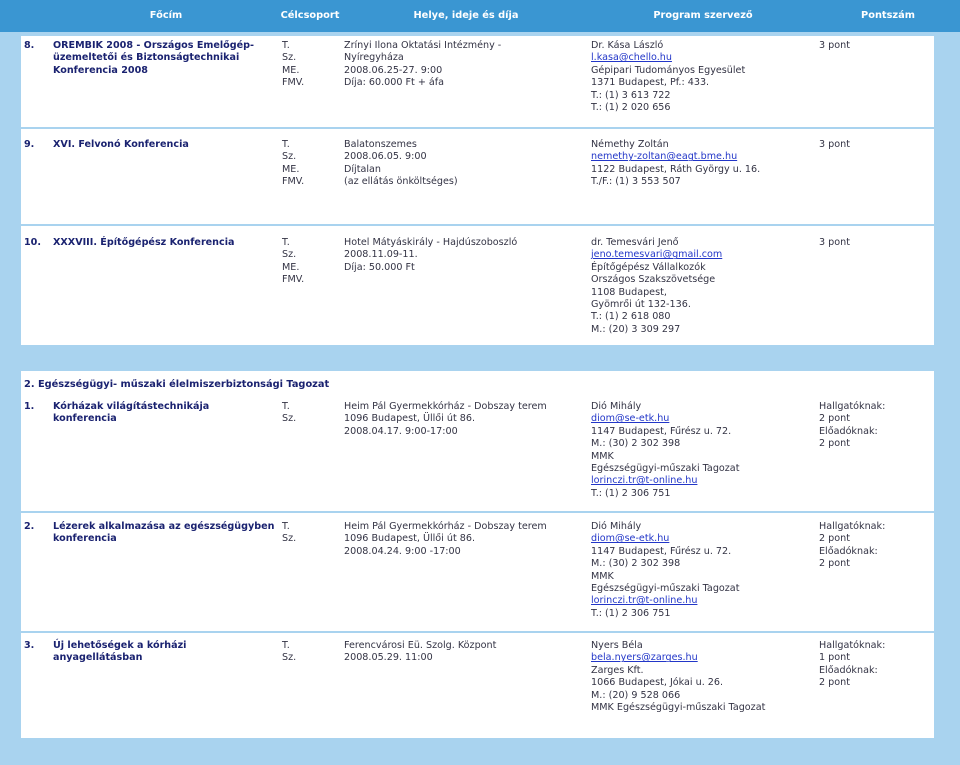  Describe the element at coordinates (641, 305) in the screenshot. I see `event-organizer-line: Gyömrői út 132-136.` at that location.